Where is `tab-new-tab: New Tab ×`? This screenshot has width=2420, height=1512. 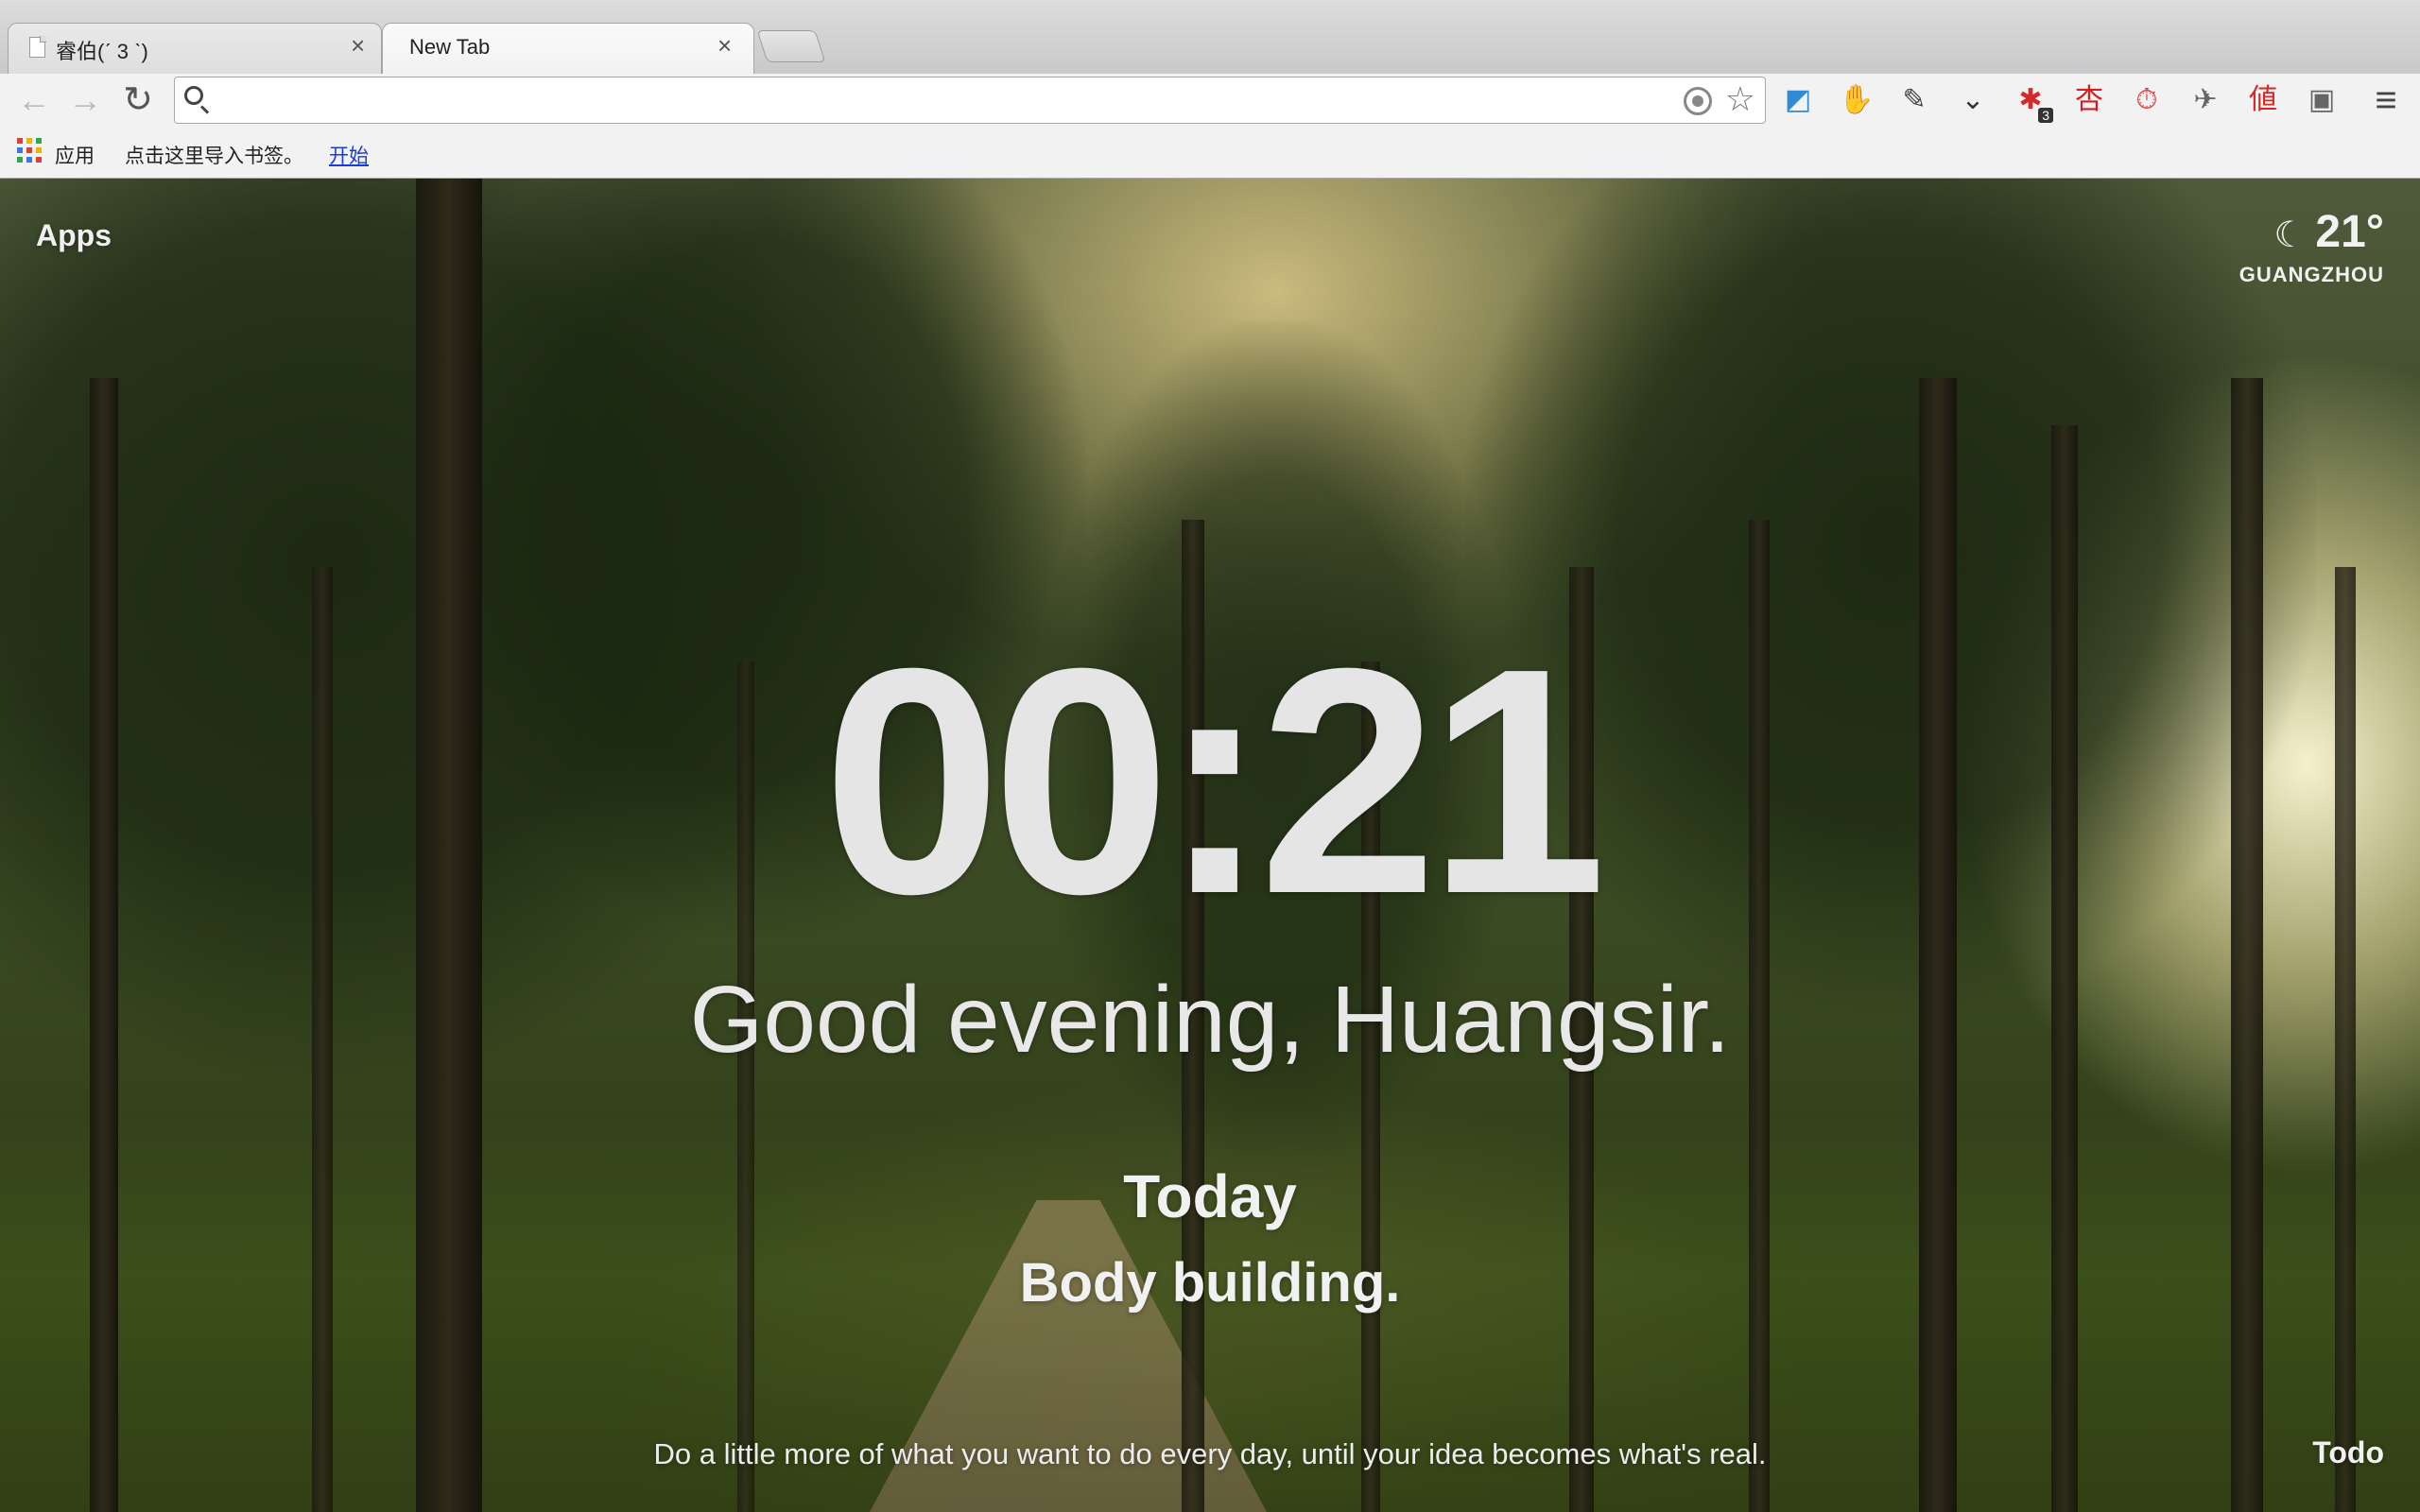 tab-new-tab: New Tab × is located at coordinates (568, 48).